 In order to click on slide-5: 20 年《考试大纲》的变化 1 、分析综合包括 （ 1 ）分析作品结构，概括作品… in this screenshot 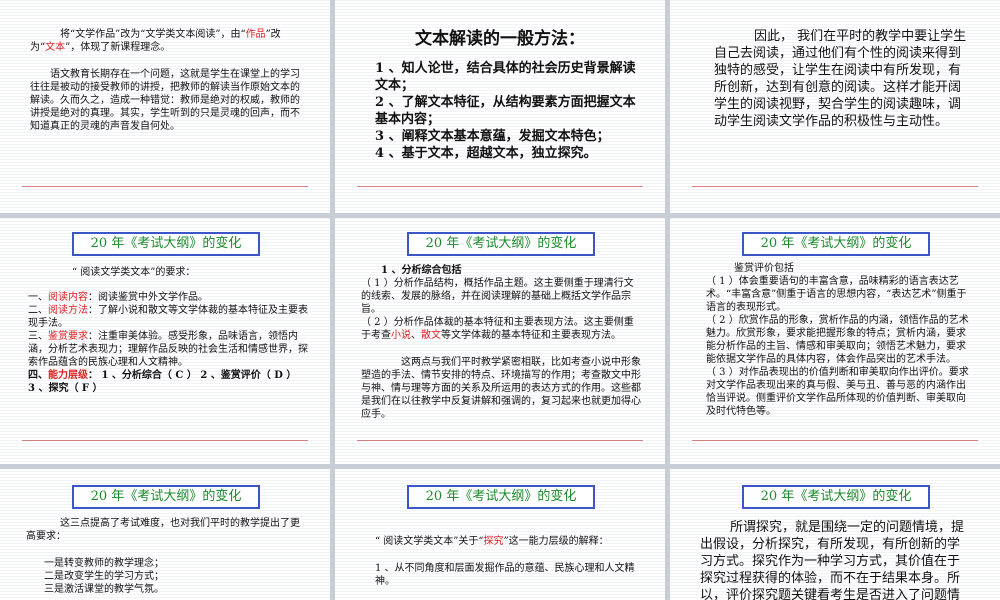, I will do `click(500, 341)`.